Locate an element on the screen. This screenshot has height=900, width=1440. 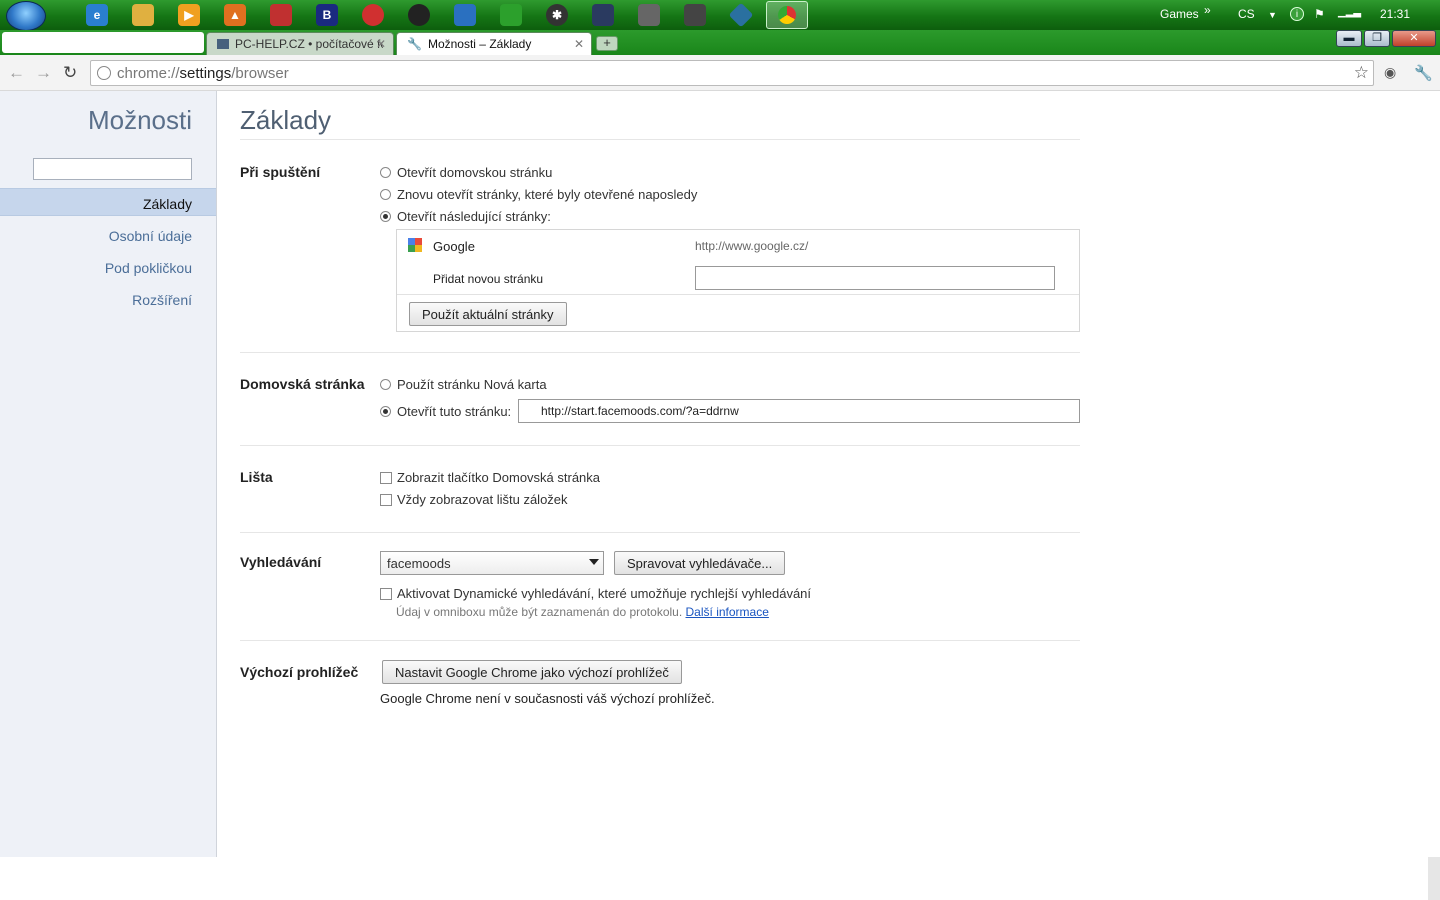
calculator-icon is located at coordinates (695, 15).